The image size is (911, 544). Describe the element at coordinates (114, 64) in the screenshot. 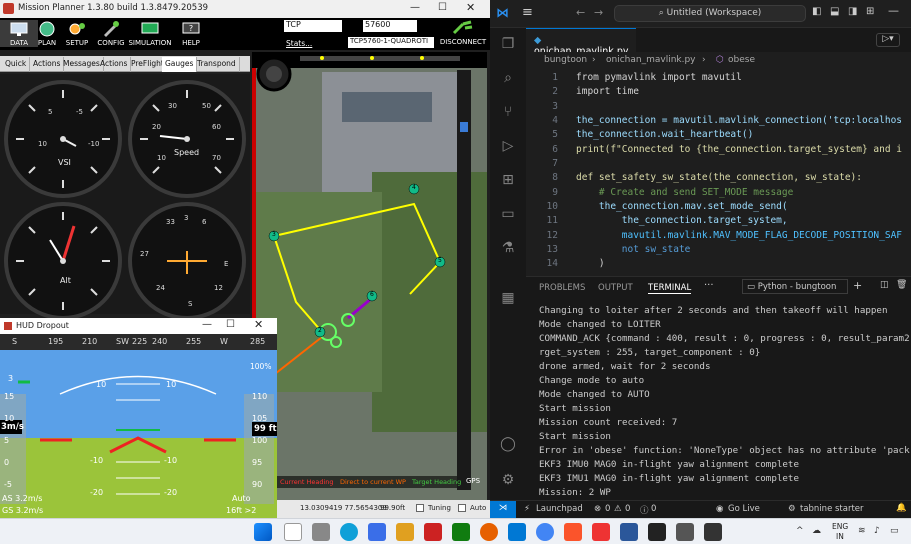

I see `tab-actions-2: Actions` at that location.